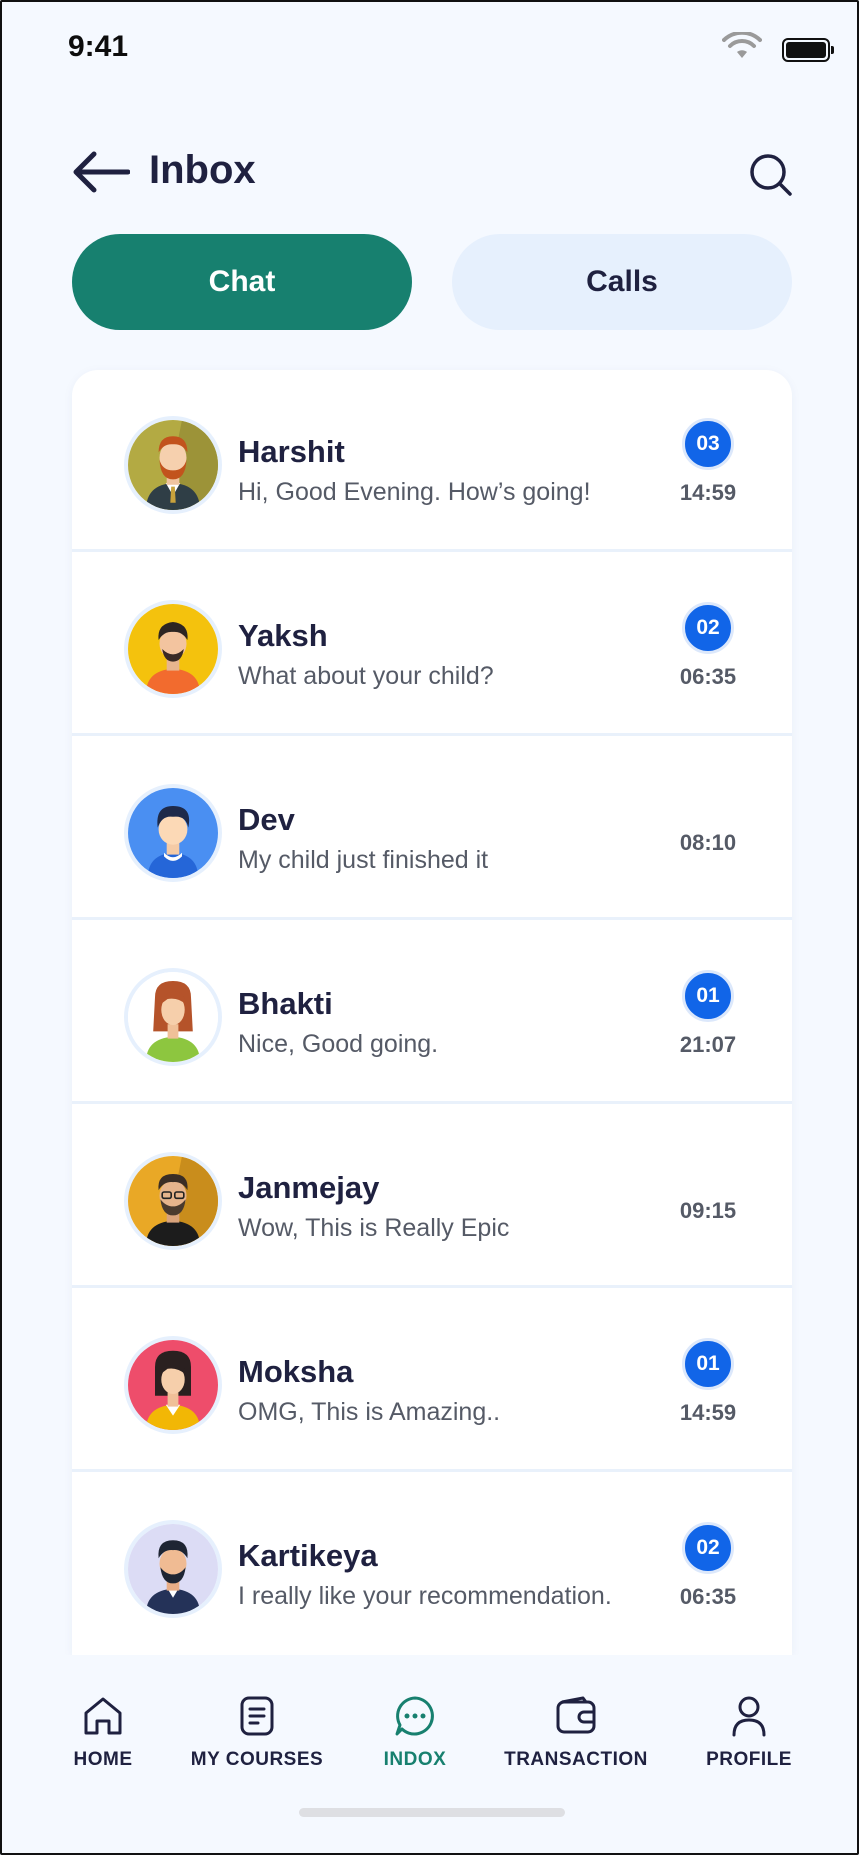 The width and height of the screenshot is (859, 1855). I want to click on chat-time: 08:10, so click(708, 842).